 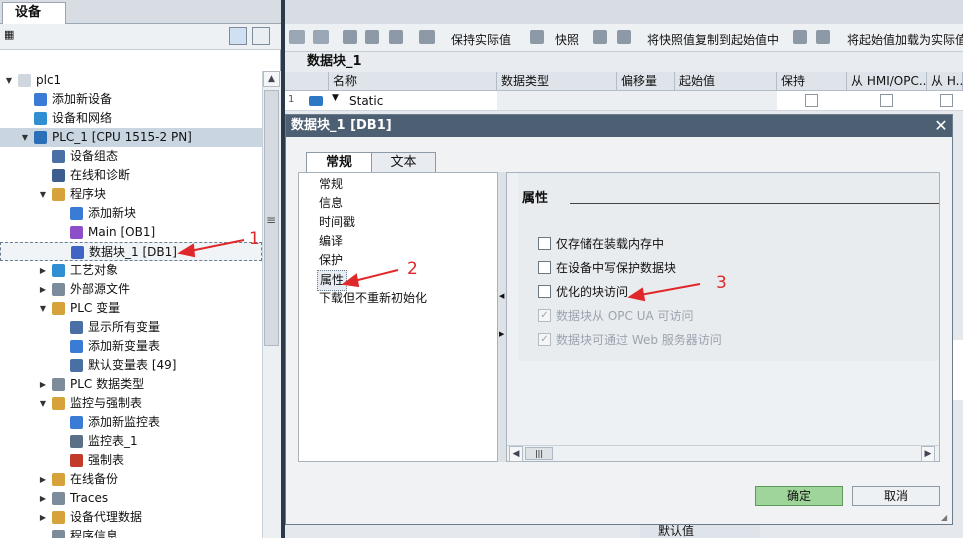 What do you see at coordinates (412, 269) in the screenshot?
I see `annotation-number-2: 2` at bounding box center [412, 269].